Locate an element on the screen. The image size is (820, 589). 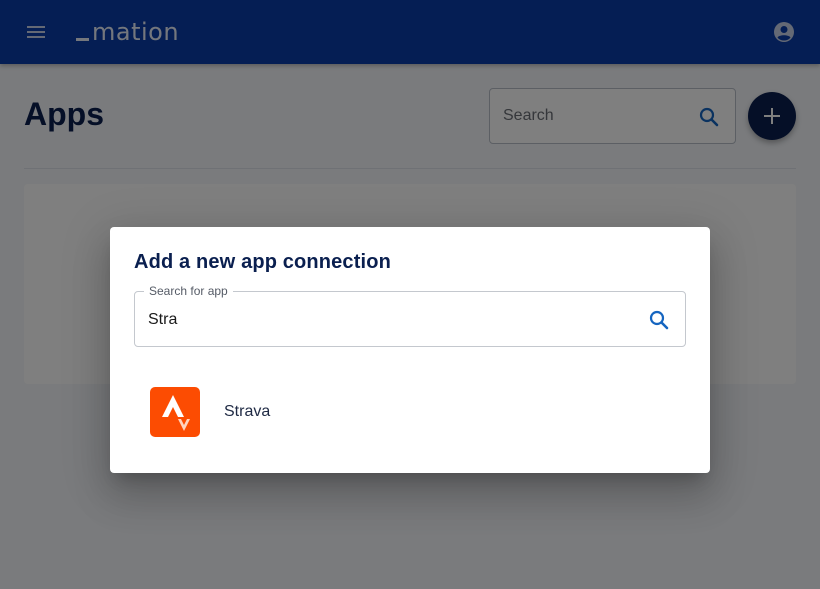
app-result-strava: Strava is located at coordinates (410, 412).